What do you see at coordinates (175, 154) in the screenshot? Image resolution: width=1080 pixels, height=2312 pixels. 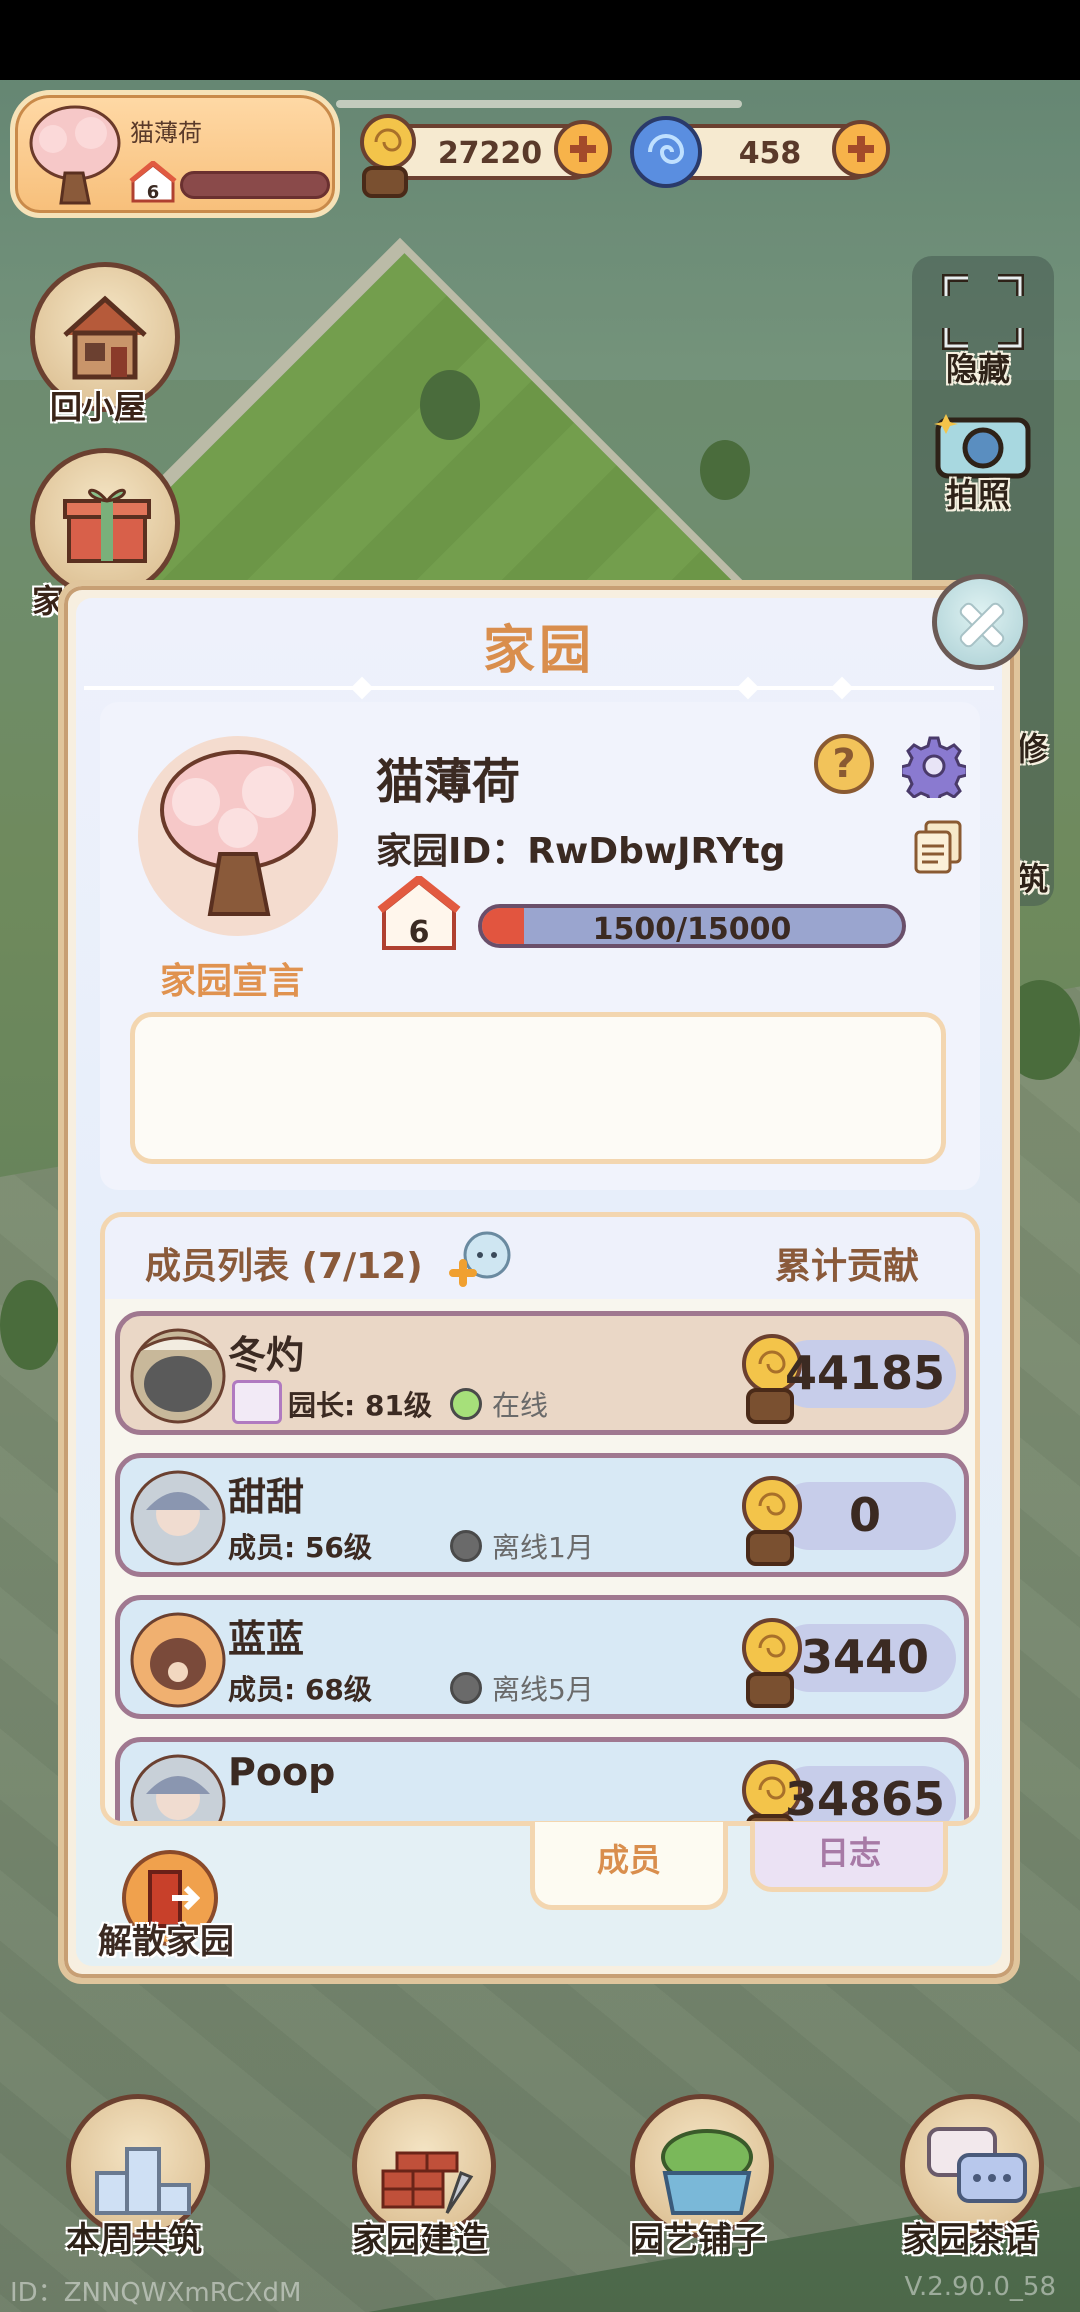 I see `player-profile-card: 猫薄荷 6` at bounding box center [175, 154].